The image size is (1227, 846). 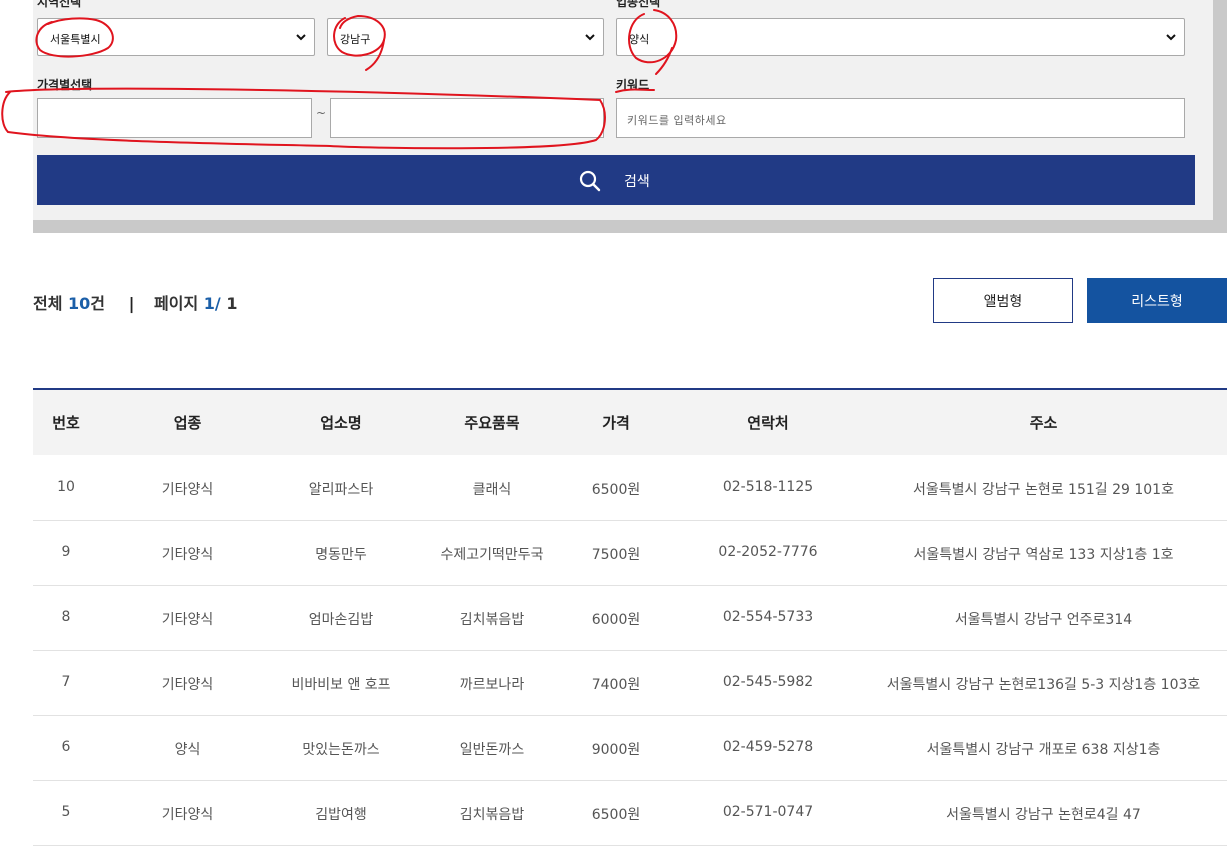 What do you see at coordinates (66, 552) in the screenshot?
I see `cell-no: 9` at bounding box center [66, 552].